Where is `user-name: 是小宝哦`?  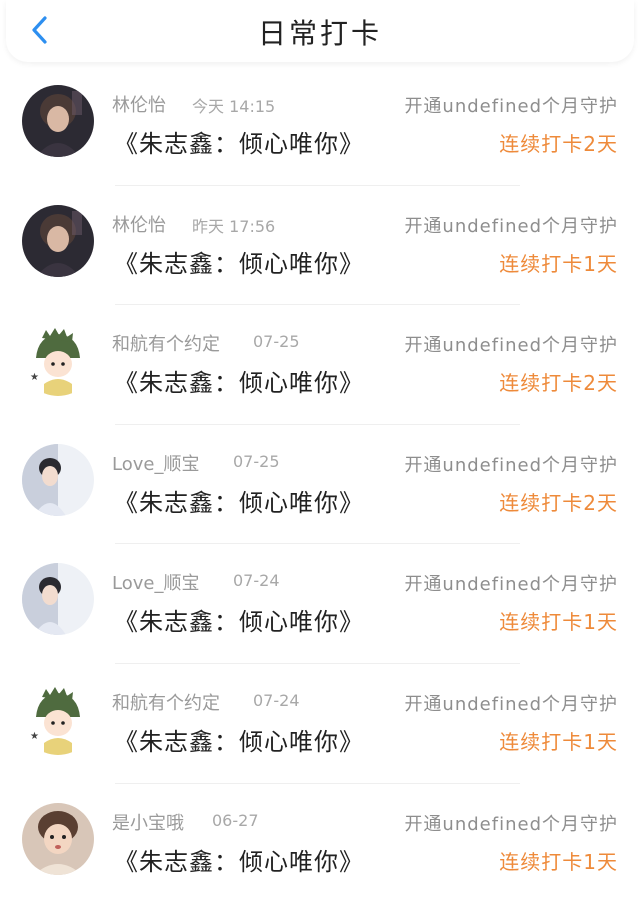 user-name: 是小宝哦 is located at coordinates (148, 823).